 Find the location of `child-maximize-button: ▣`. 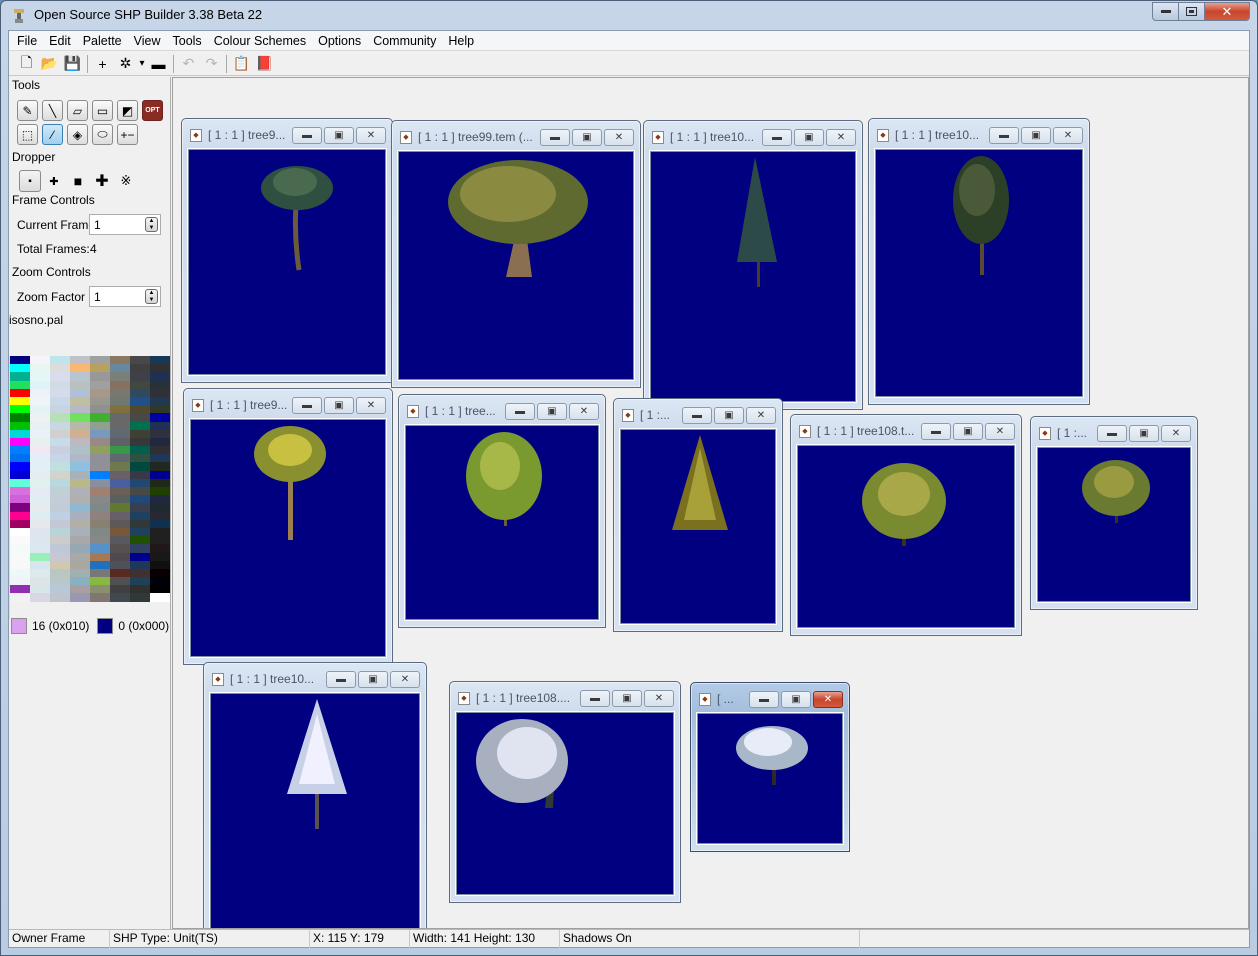

child-maximize-button: ▣ is located at coordinates (796, 699).